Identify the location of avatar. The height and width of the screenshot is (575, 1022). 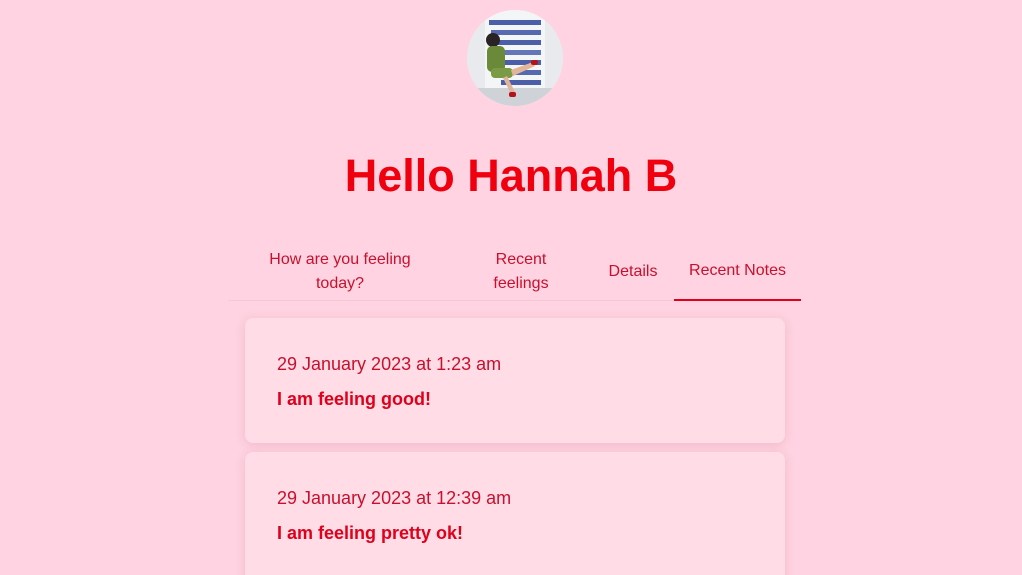
(515, 58).